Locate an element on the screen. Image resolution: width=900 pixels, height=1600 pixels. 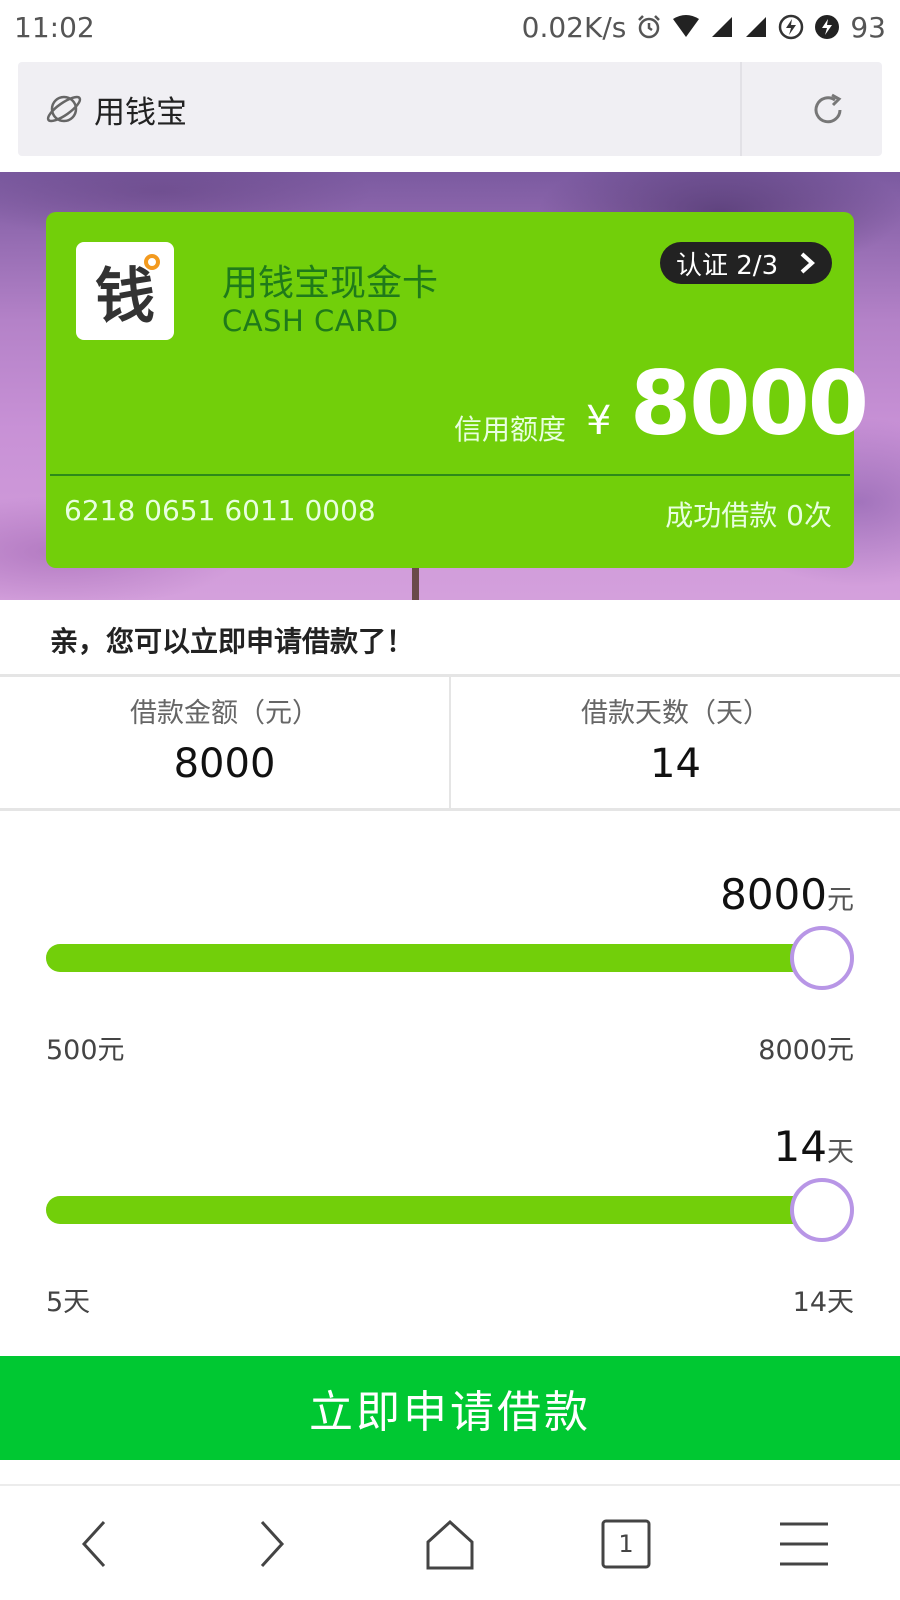
planet-icon is located at coordinates (64, 109).